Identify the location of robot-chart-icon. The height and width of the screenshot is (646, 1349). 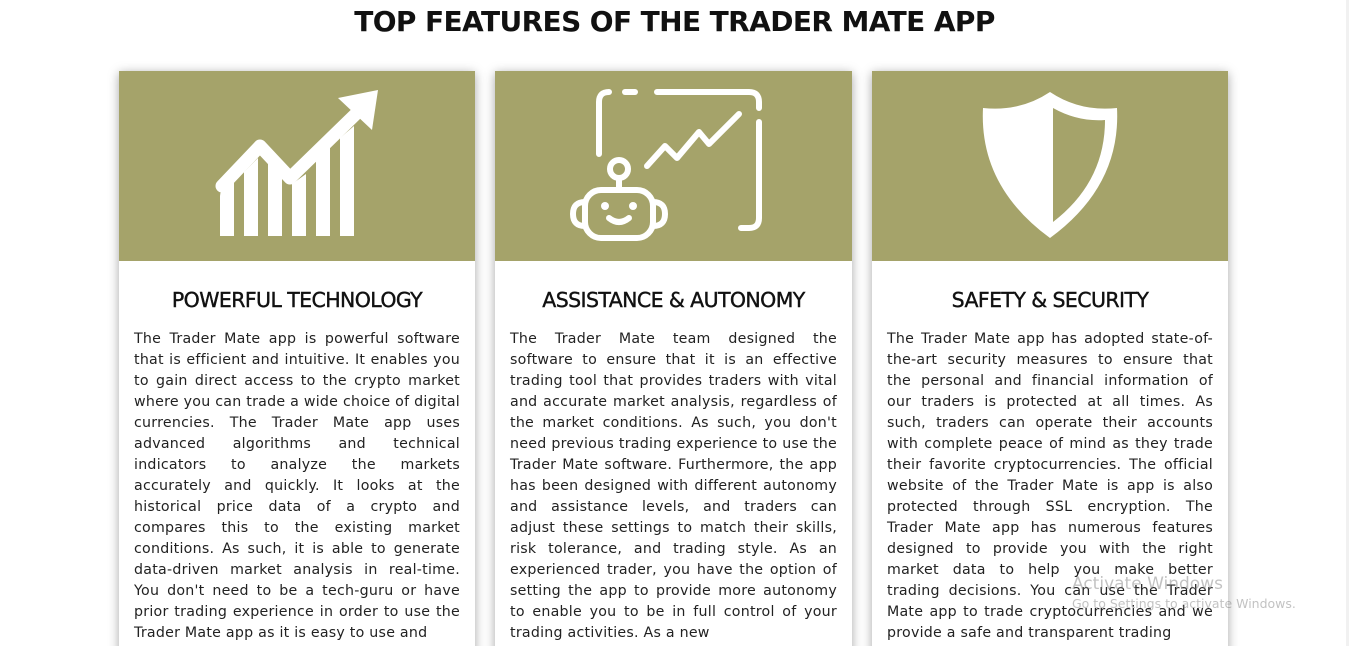
(665, 165).